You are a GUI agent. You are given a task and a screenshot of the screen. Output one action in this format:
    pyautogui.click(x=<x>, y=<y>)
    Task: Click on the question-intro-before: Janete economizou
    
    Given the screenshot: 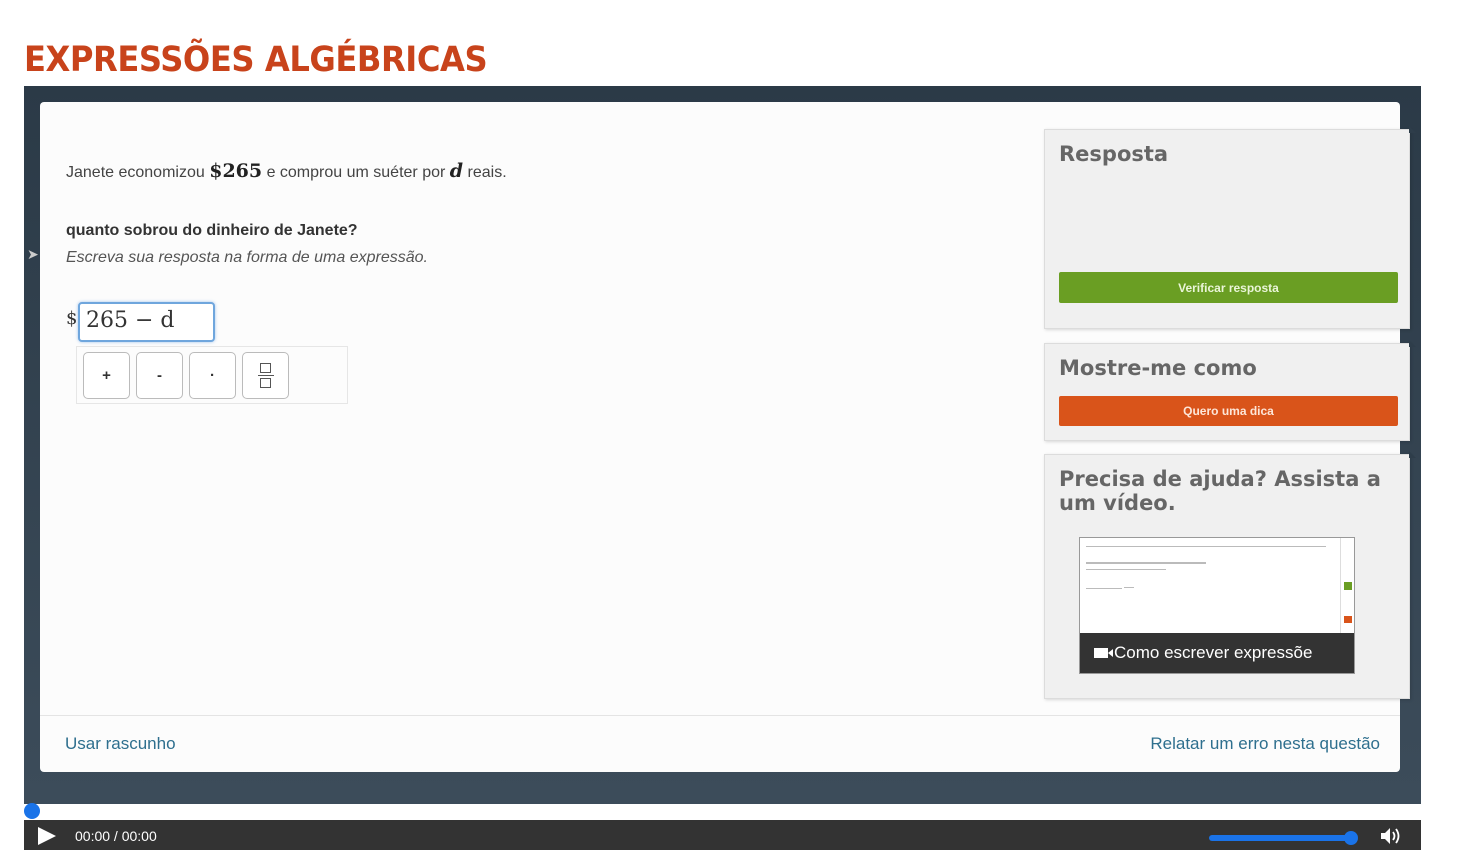 What is the action you would take?
    pyautogui.click(x=135, y=172)
    